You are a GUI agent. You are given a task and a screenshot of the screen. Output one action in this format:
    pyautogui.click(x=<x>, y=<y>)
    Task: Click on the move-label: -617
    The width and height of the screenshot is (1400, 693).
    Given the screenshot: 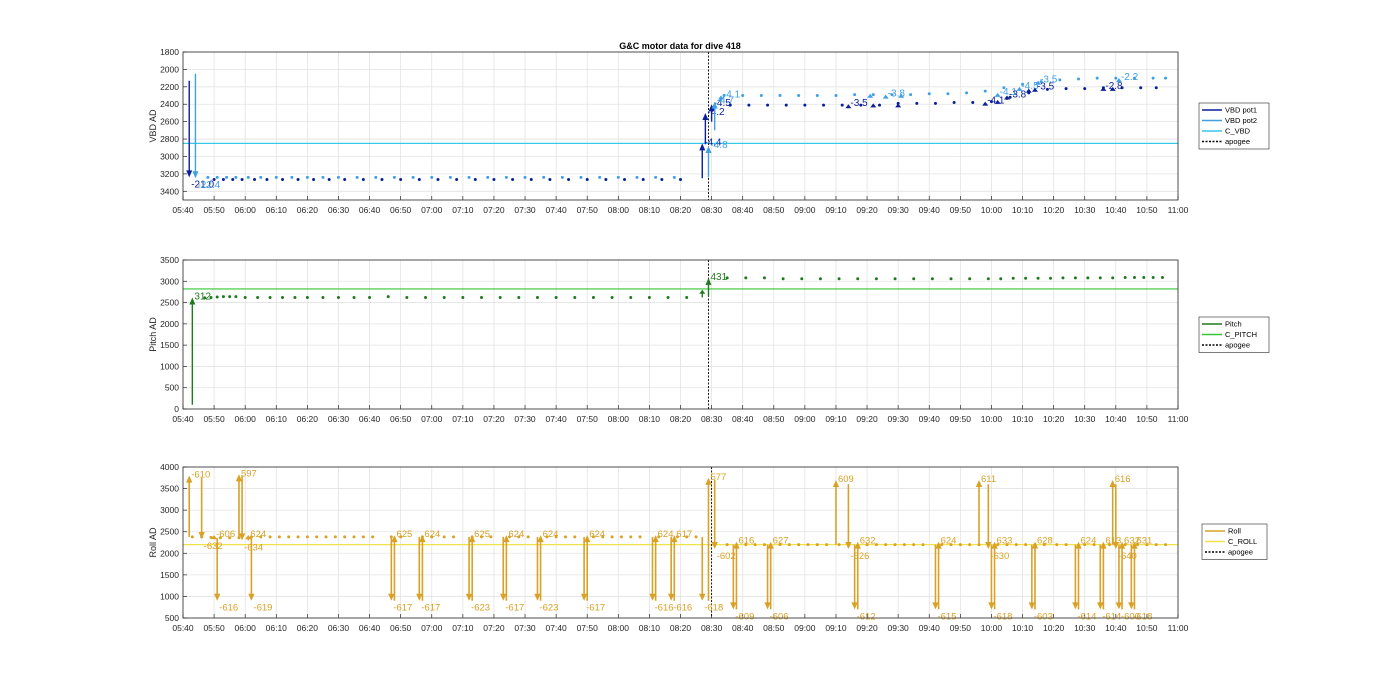 What is the action you would take?
    pyautogui.click(x=430, y=608)
    